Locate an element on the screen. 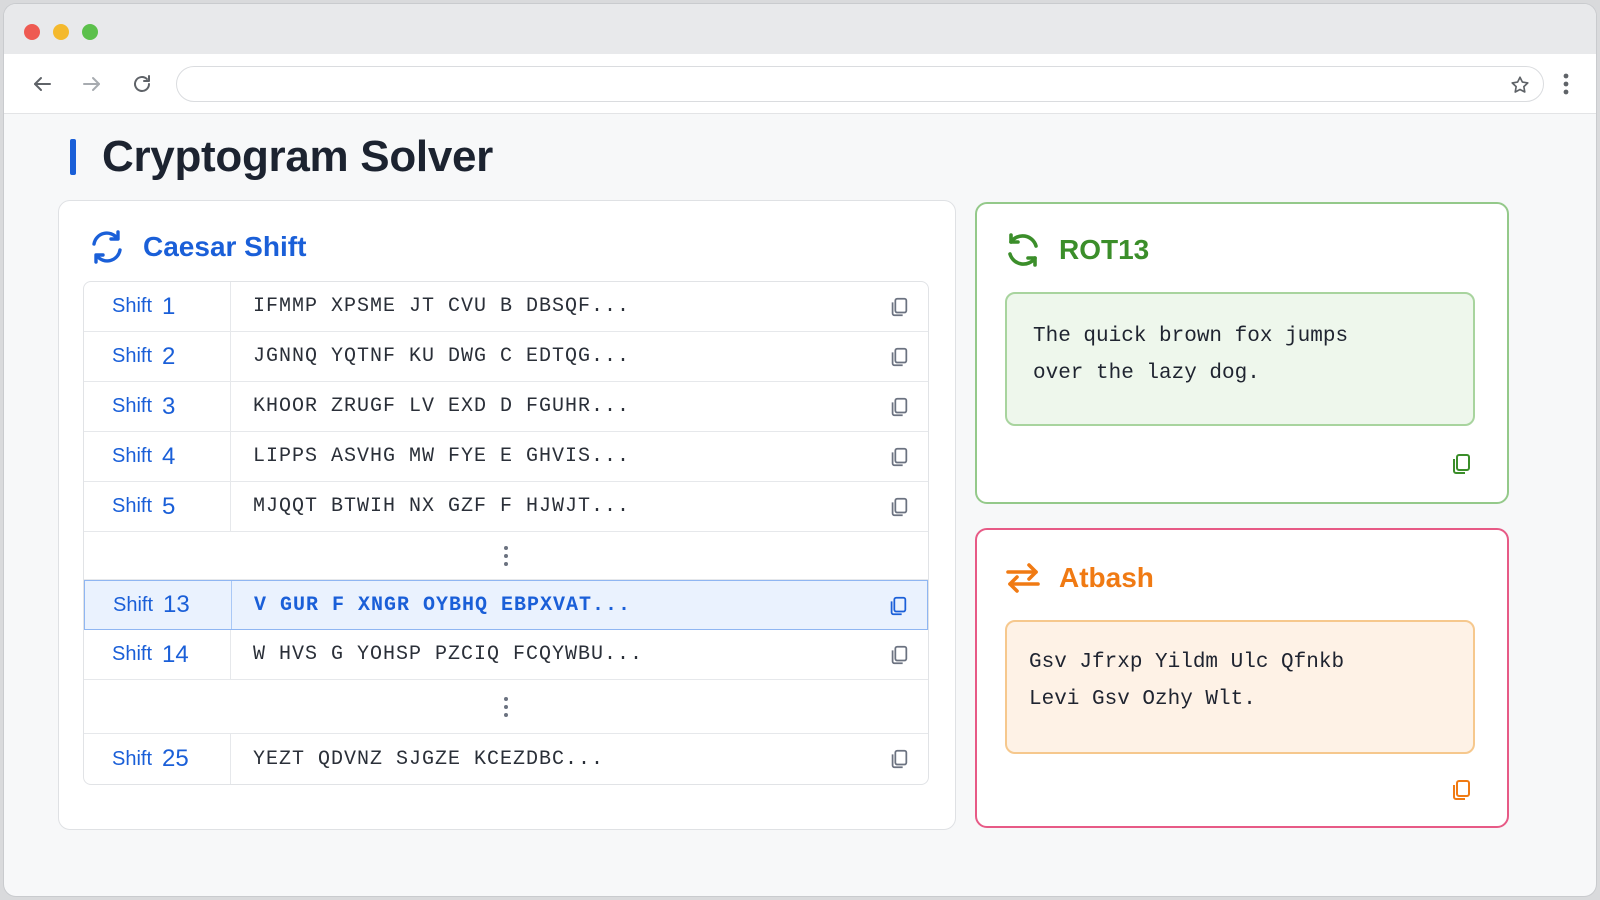  back-button is located at coordinates (42, 84).